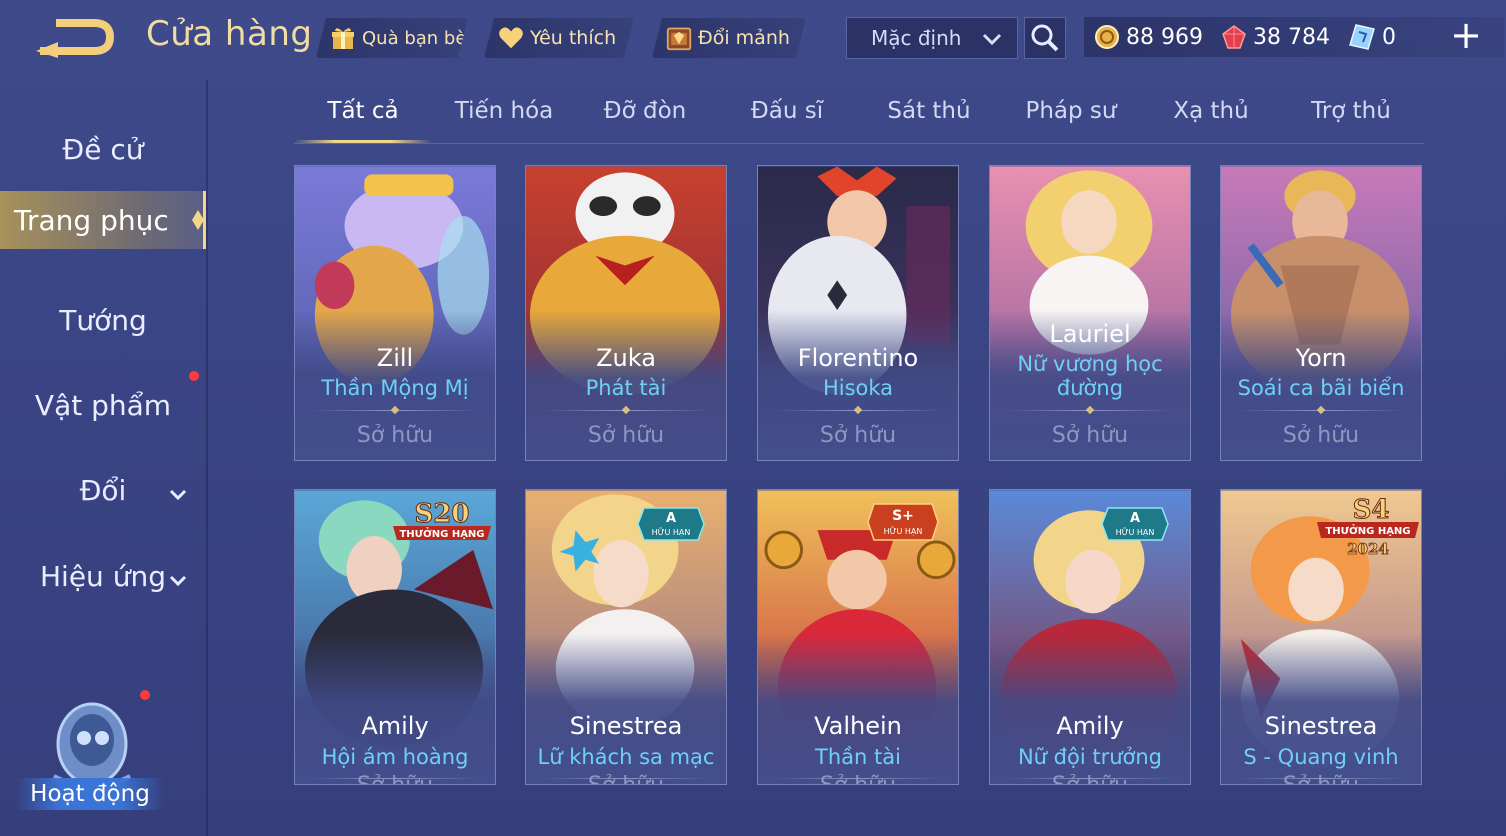 The image size is (1506, 836). What do you see at coordinates (1321, 358) in the screenshot?
I see `hero-name: Yorn` at bounding box center [1321, 358].